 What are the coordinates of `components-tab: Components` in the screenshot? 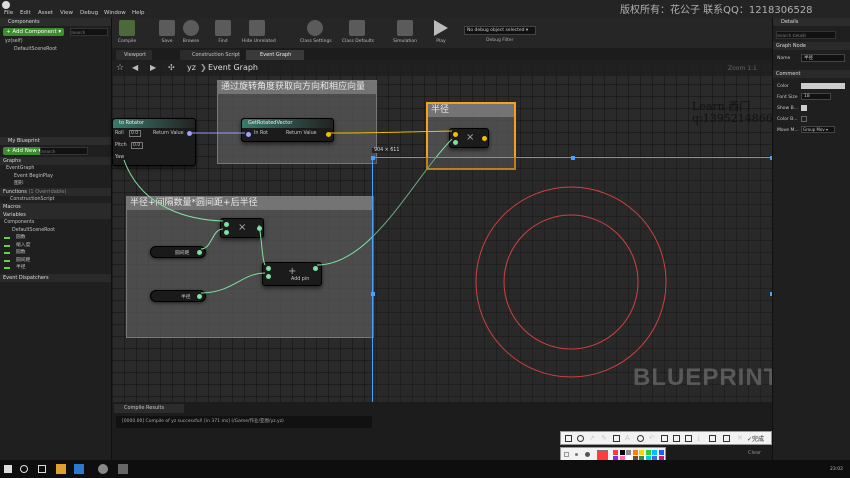 It's located at (55, 22).